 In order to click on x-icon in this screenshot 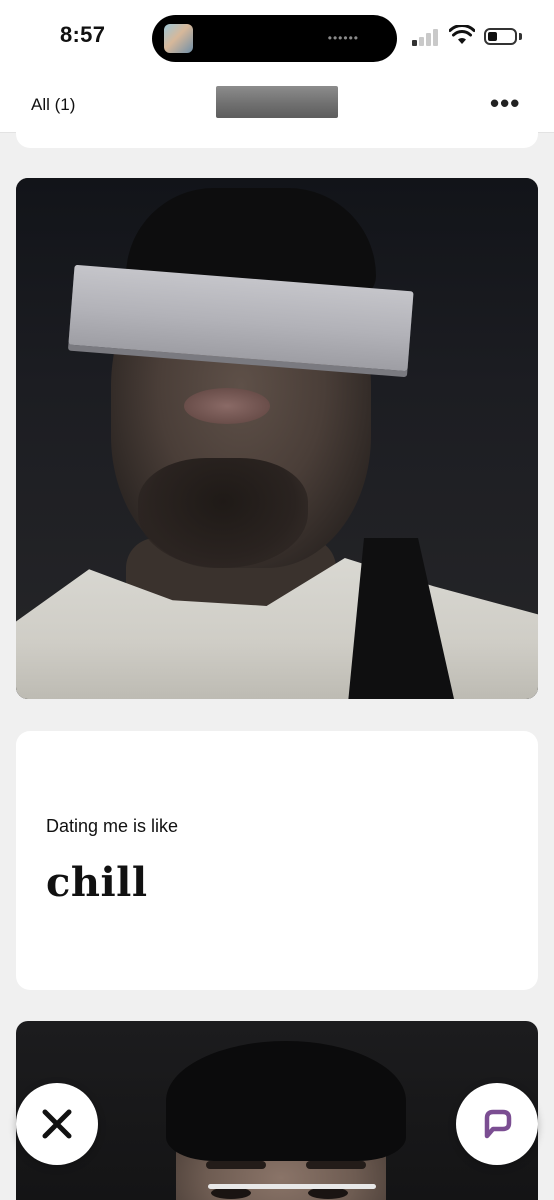, I will do `click(57, 1124)`.